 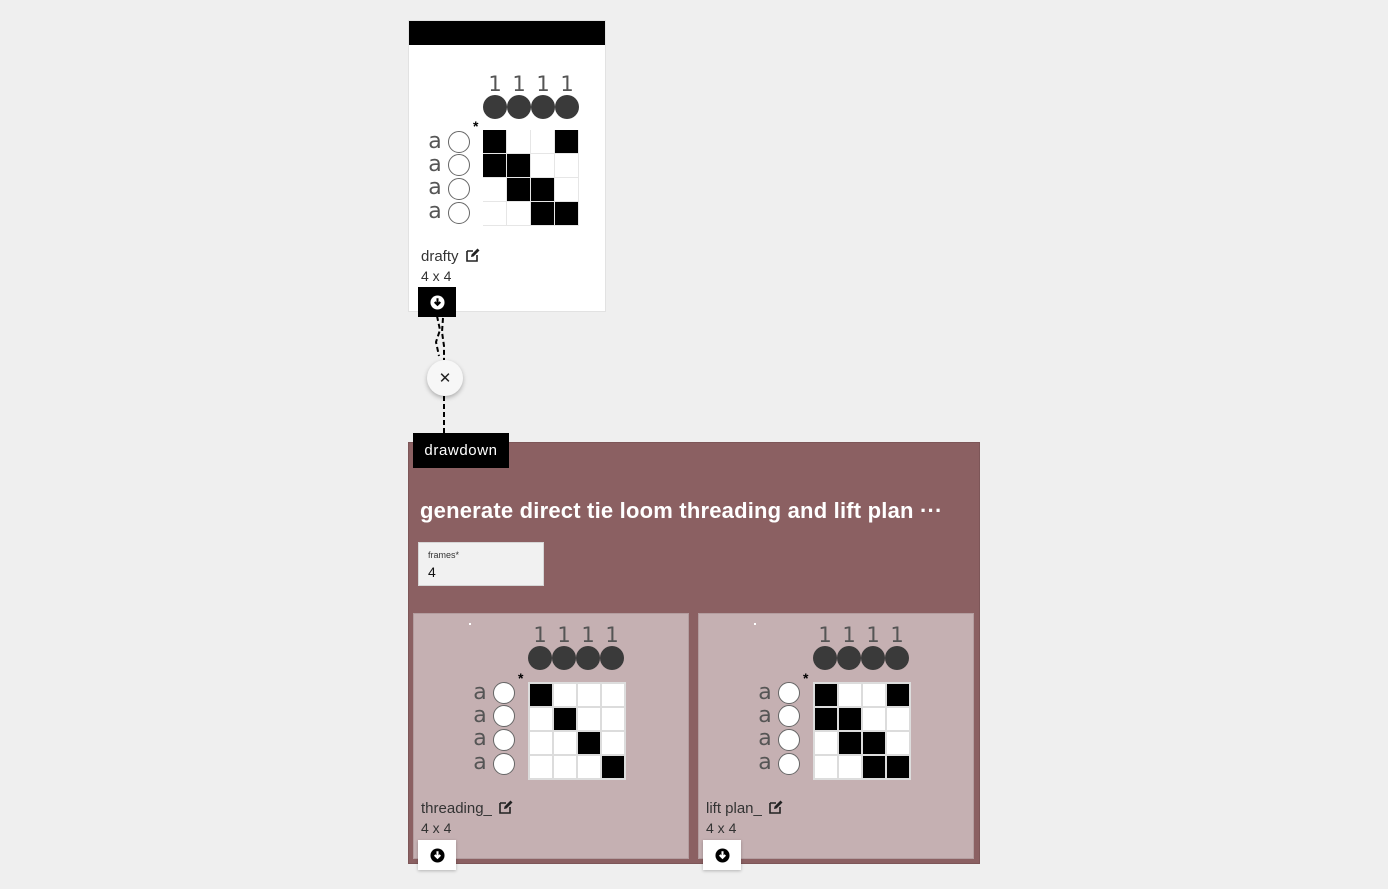 I want to click on warp-number: 1, so click(x=612, y=635).